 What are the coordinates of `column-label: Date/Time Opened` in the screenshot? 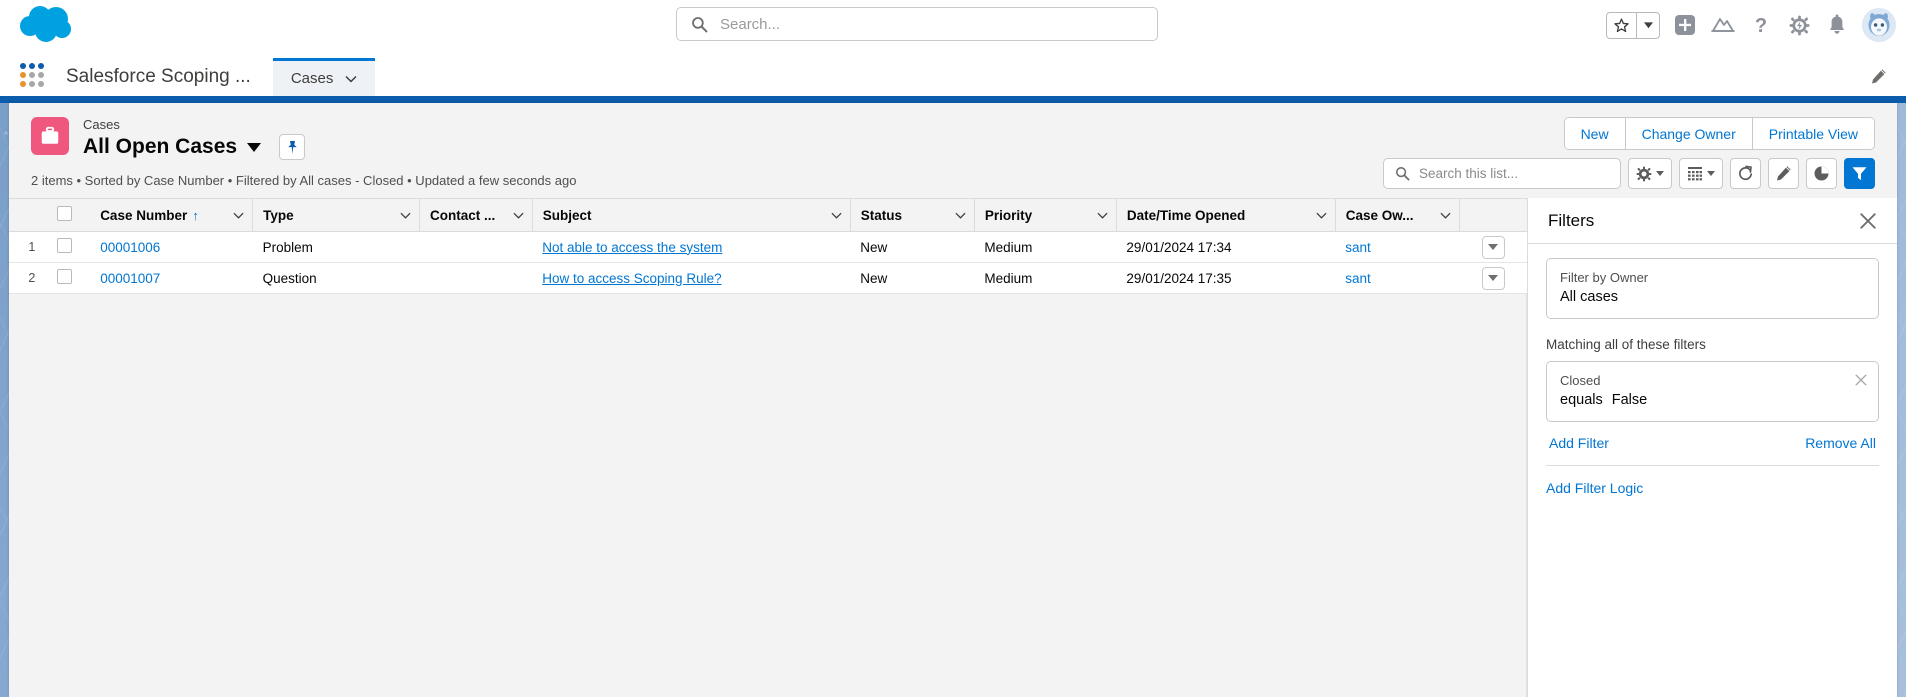 It's located at (1186, 215).